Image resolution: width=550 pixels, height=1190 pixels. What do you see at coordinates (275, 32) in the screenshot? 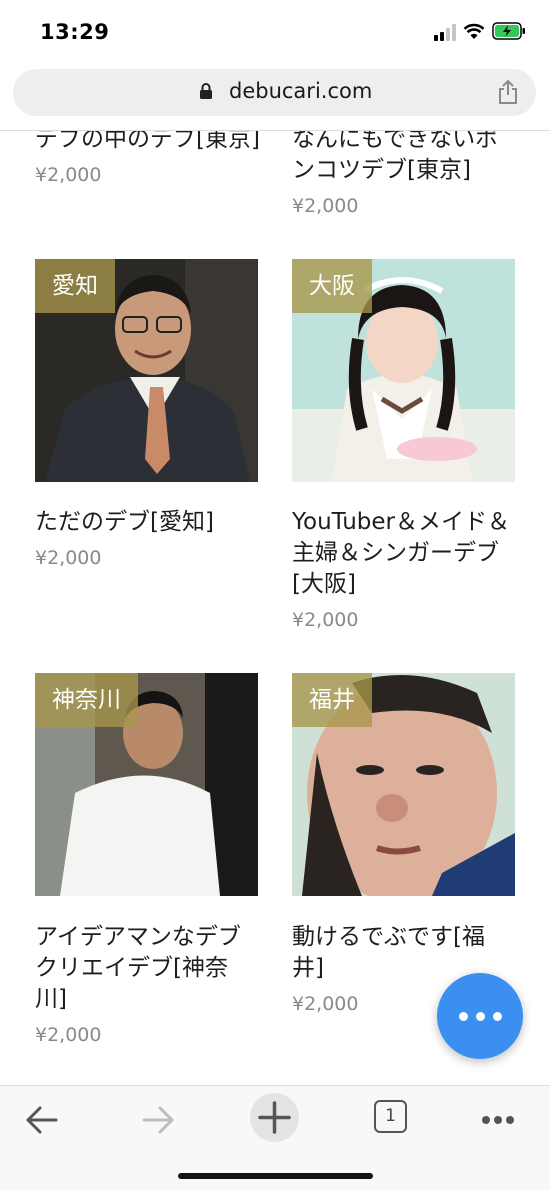
I see `status-bar: 13:29` at bounding box center [275, 32].